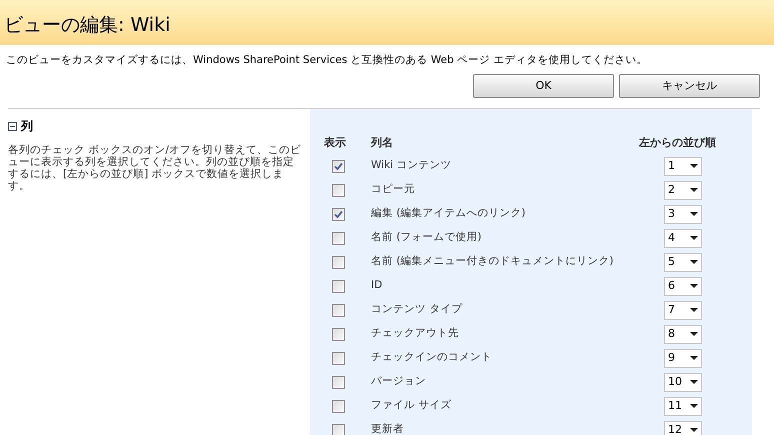  What do you see at coordinates (415, 334) in the screenshot?
I see `column-name: チェックアウト先` at bounding box center [415, 334].